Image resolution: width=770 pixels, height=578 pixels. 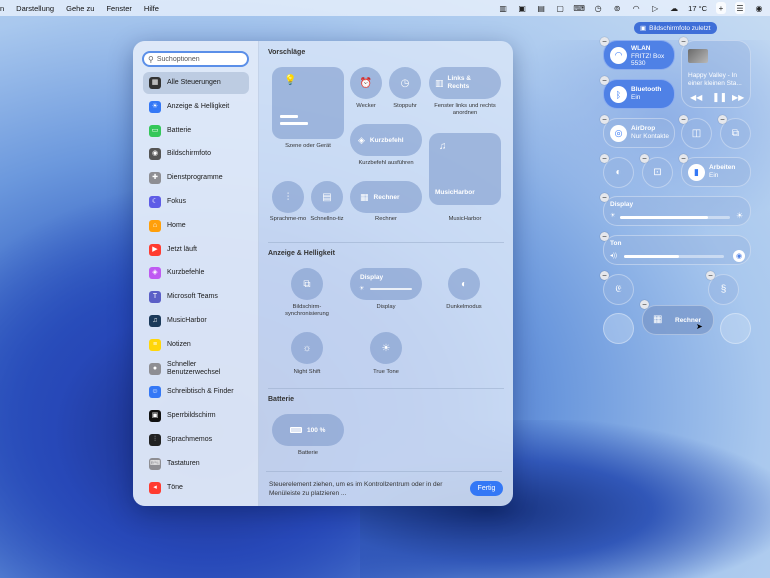 I want to click on wifi-icon: ◠, so click(x=636, y=8).